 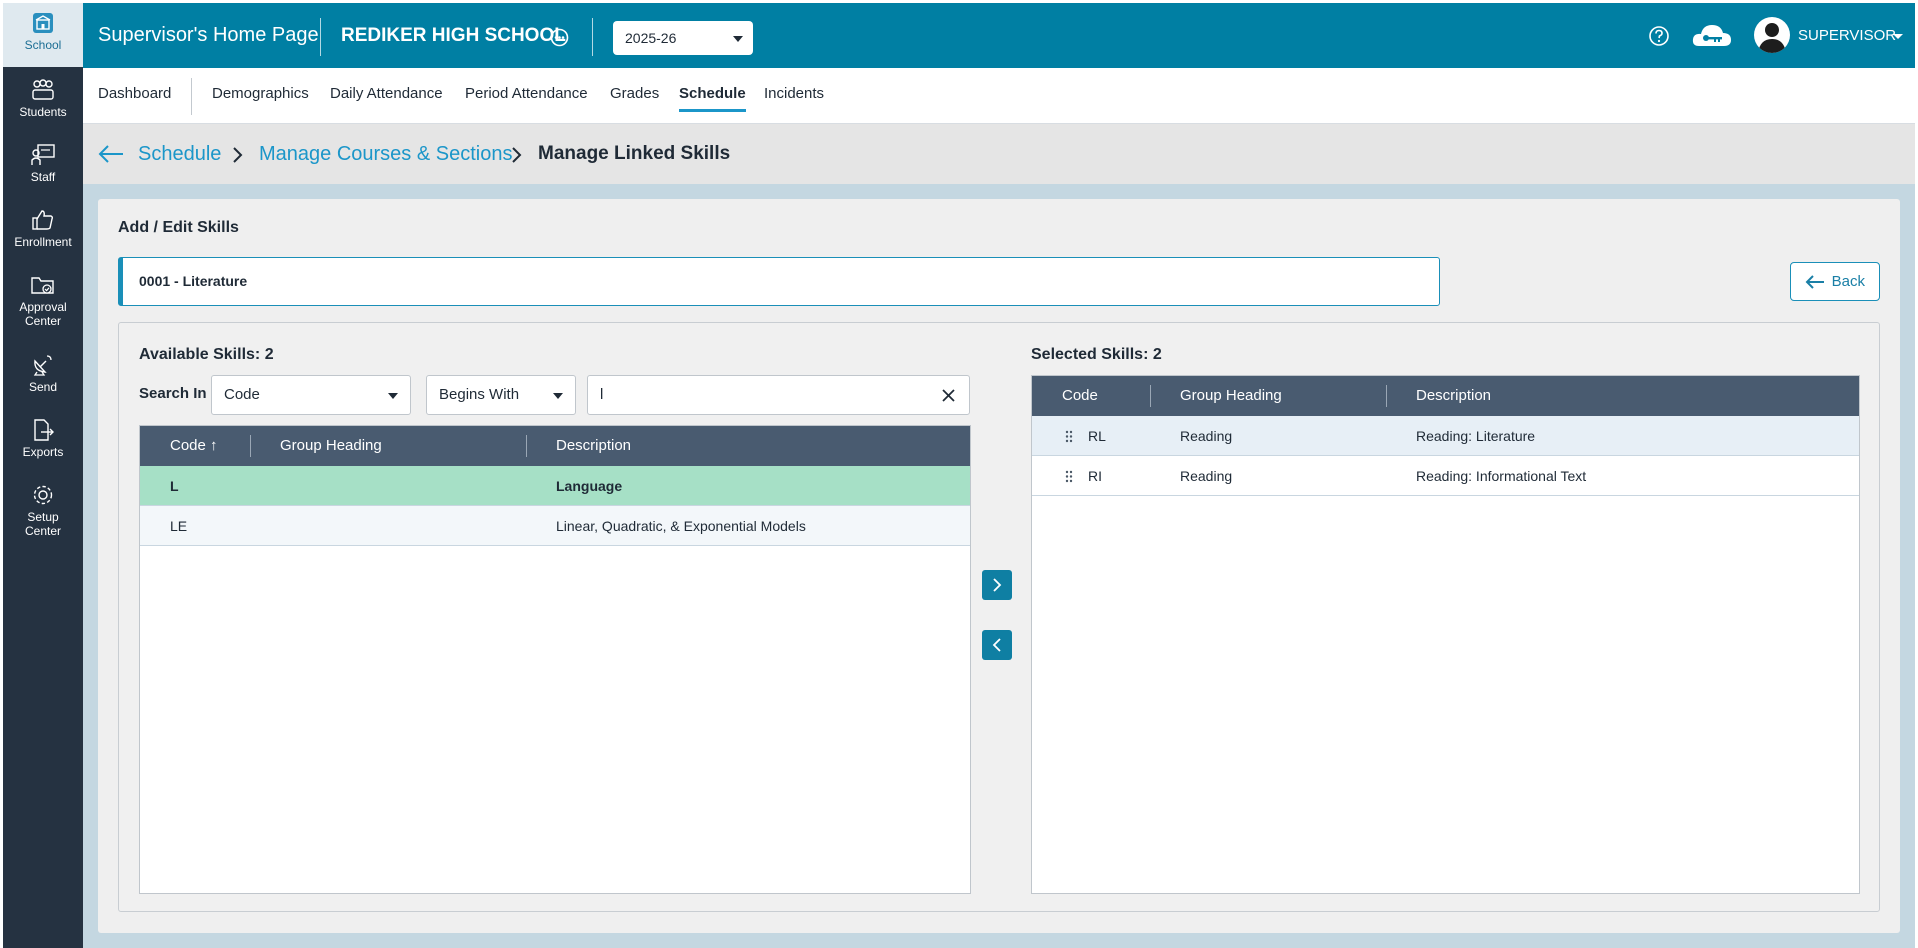 What do you see at coordinates (43, 35) in the screenshot?
I see `sidebar-item-school: School` at bounding box center [43, 35].